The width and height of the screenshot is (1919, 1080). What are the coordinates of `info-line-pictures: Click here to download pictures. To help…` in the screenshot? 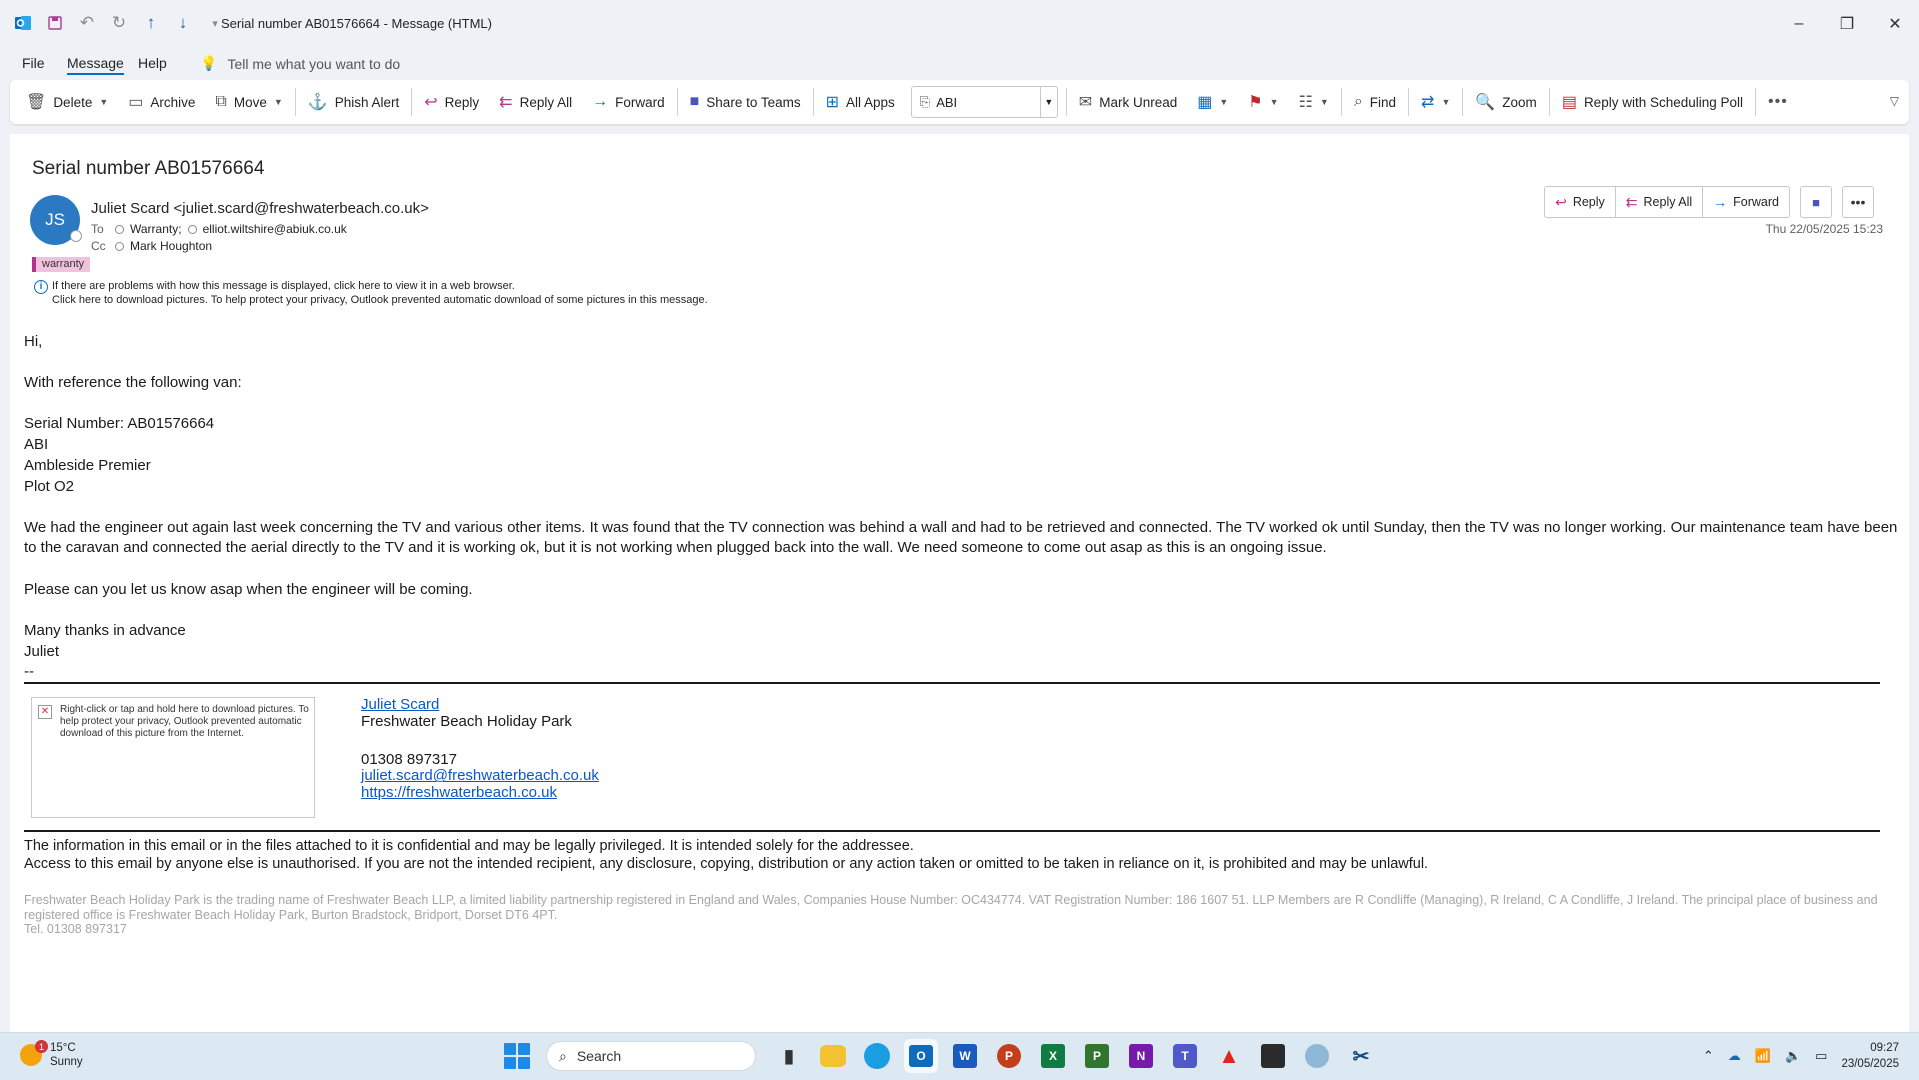 It's located at (380, 300).